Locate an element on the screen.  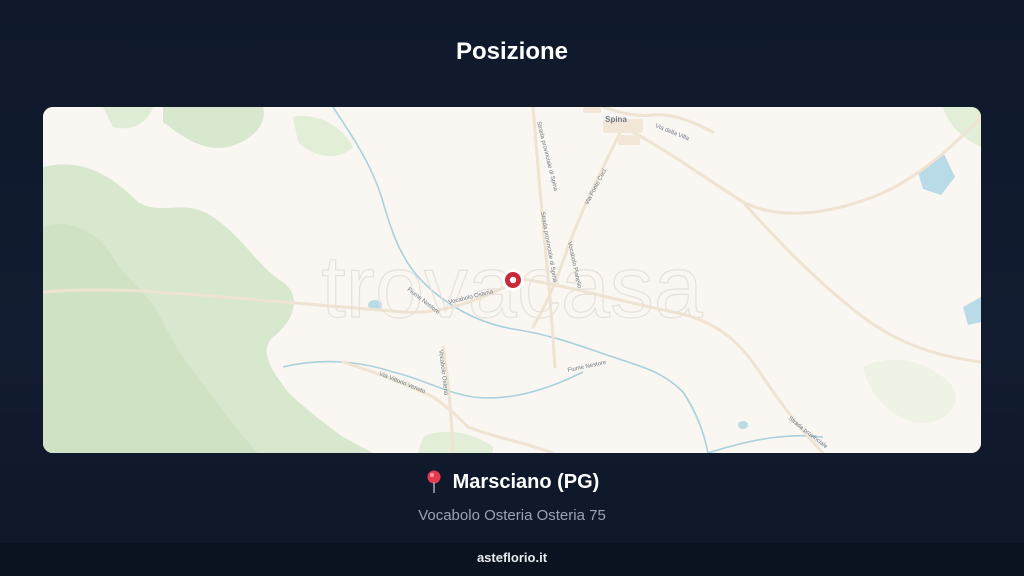
city-line: Marsciano (PG) is located at coordinates (512, 482).